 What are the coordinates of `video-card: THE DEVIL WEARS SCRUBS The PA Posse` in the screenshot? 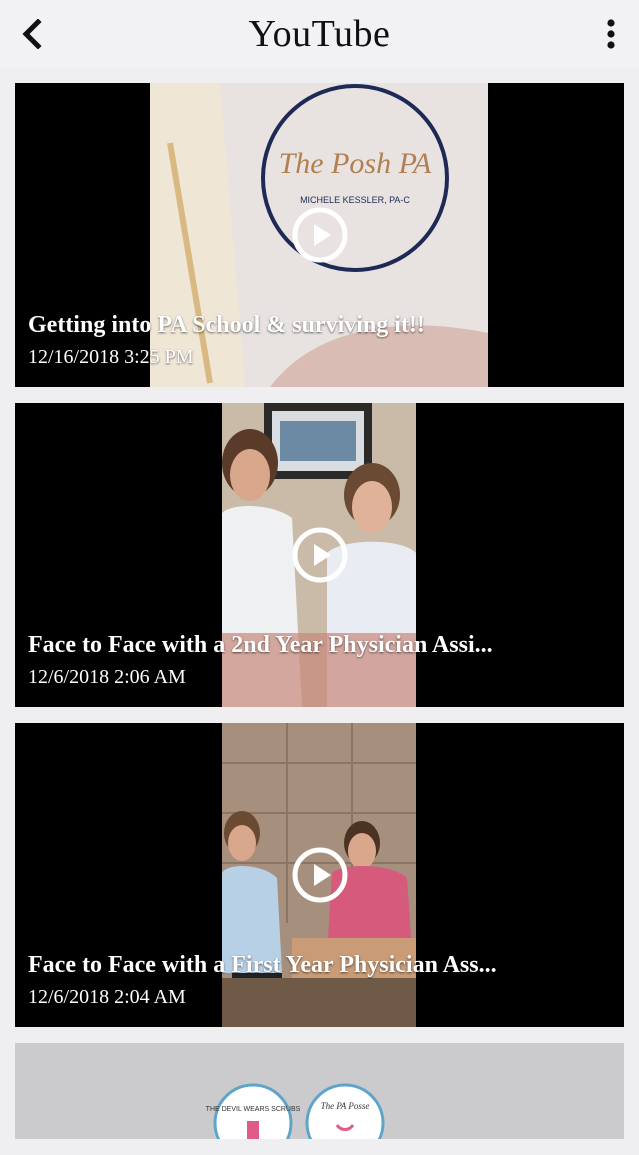 It's located at (319, 1091).